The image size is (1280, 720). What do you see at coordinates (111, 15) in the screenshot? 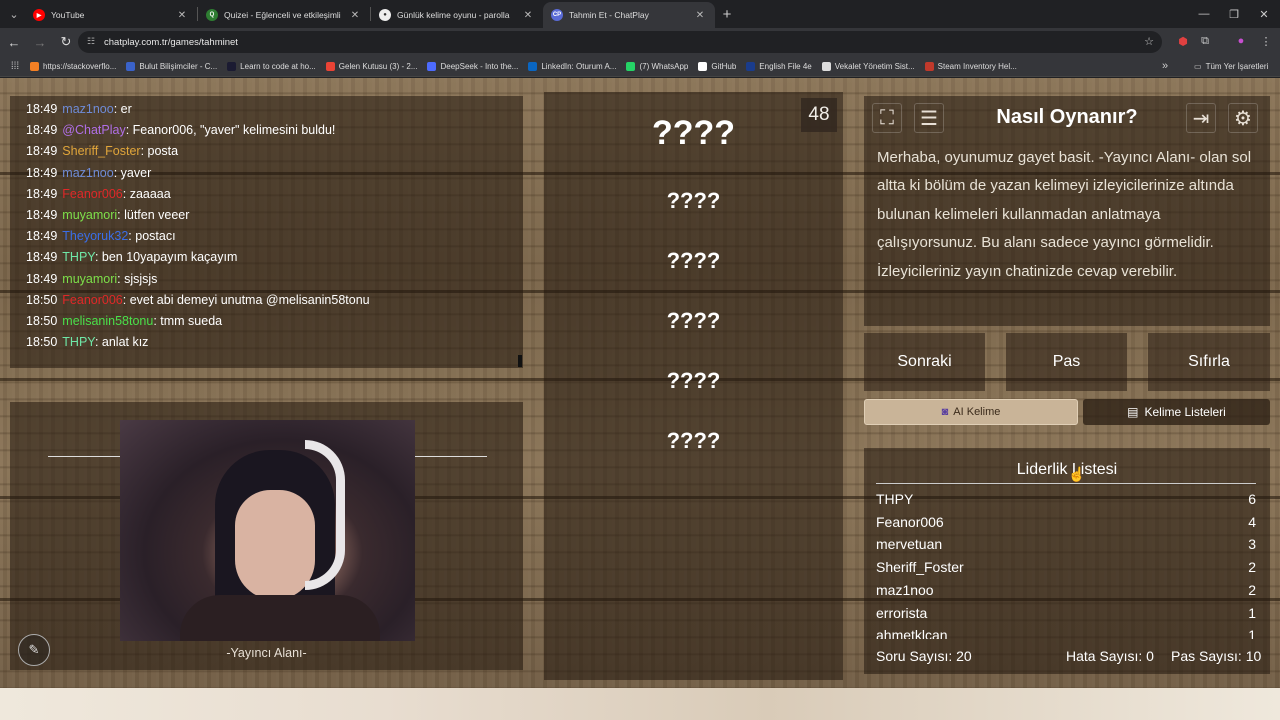
I see `tab-0: ▶ YouTube ✕` at bounding box center [111, 15].